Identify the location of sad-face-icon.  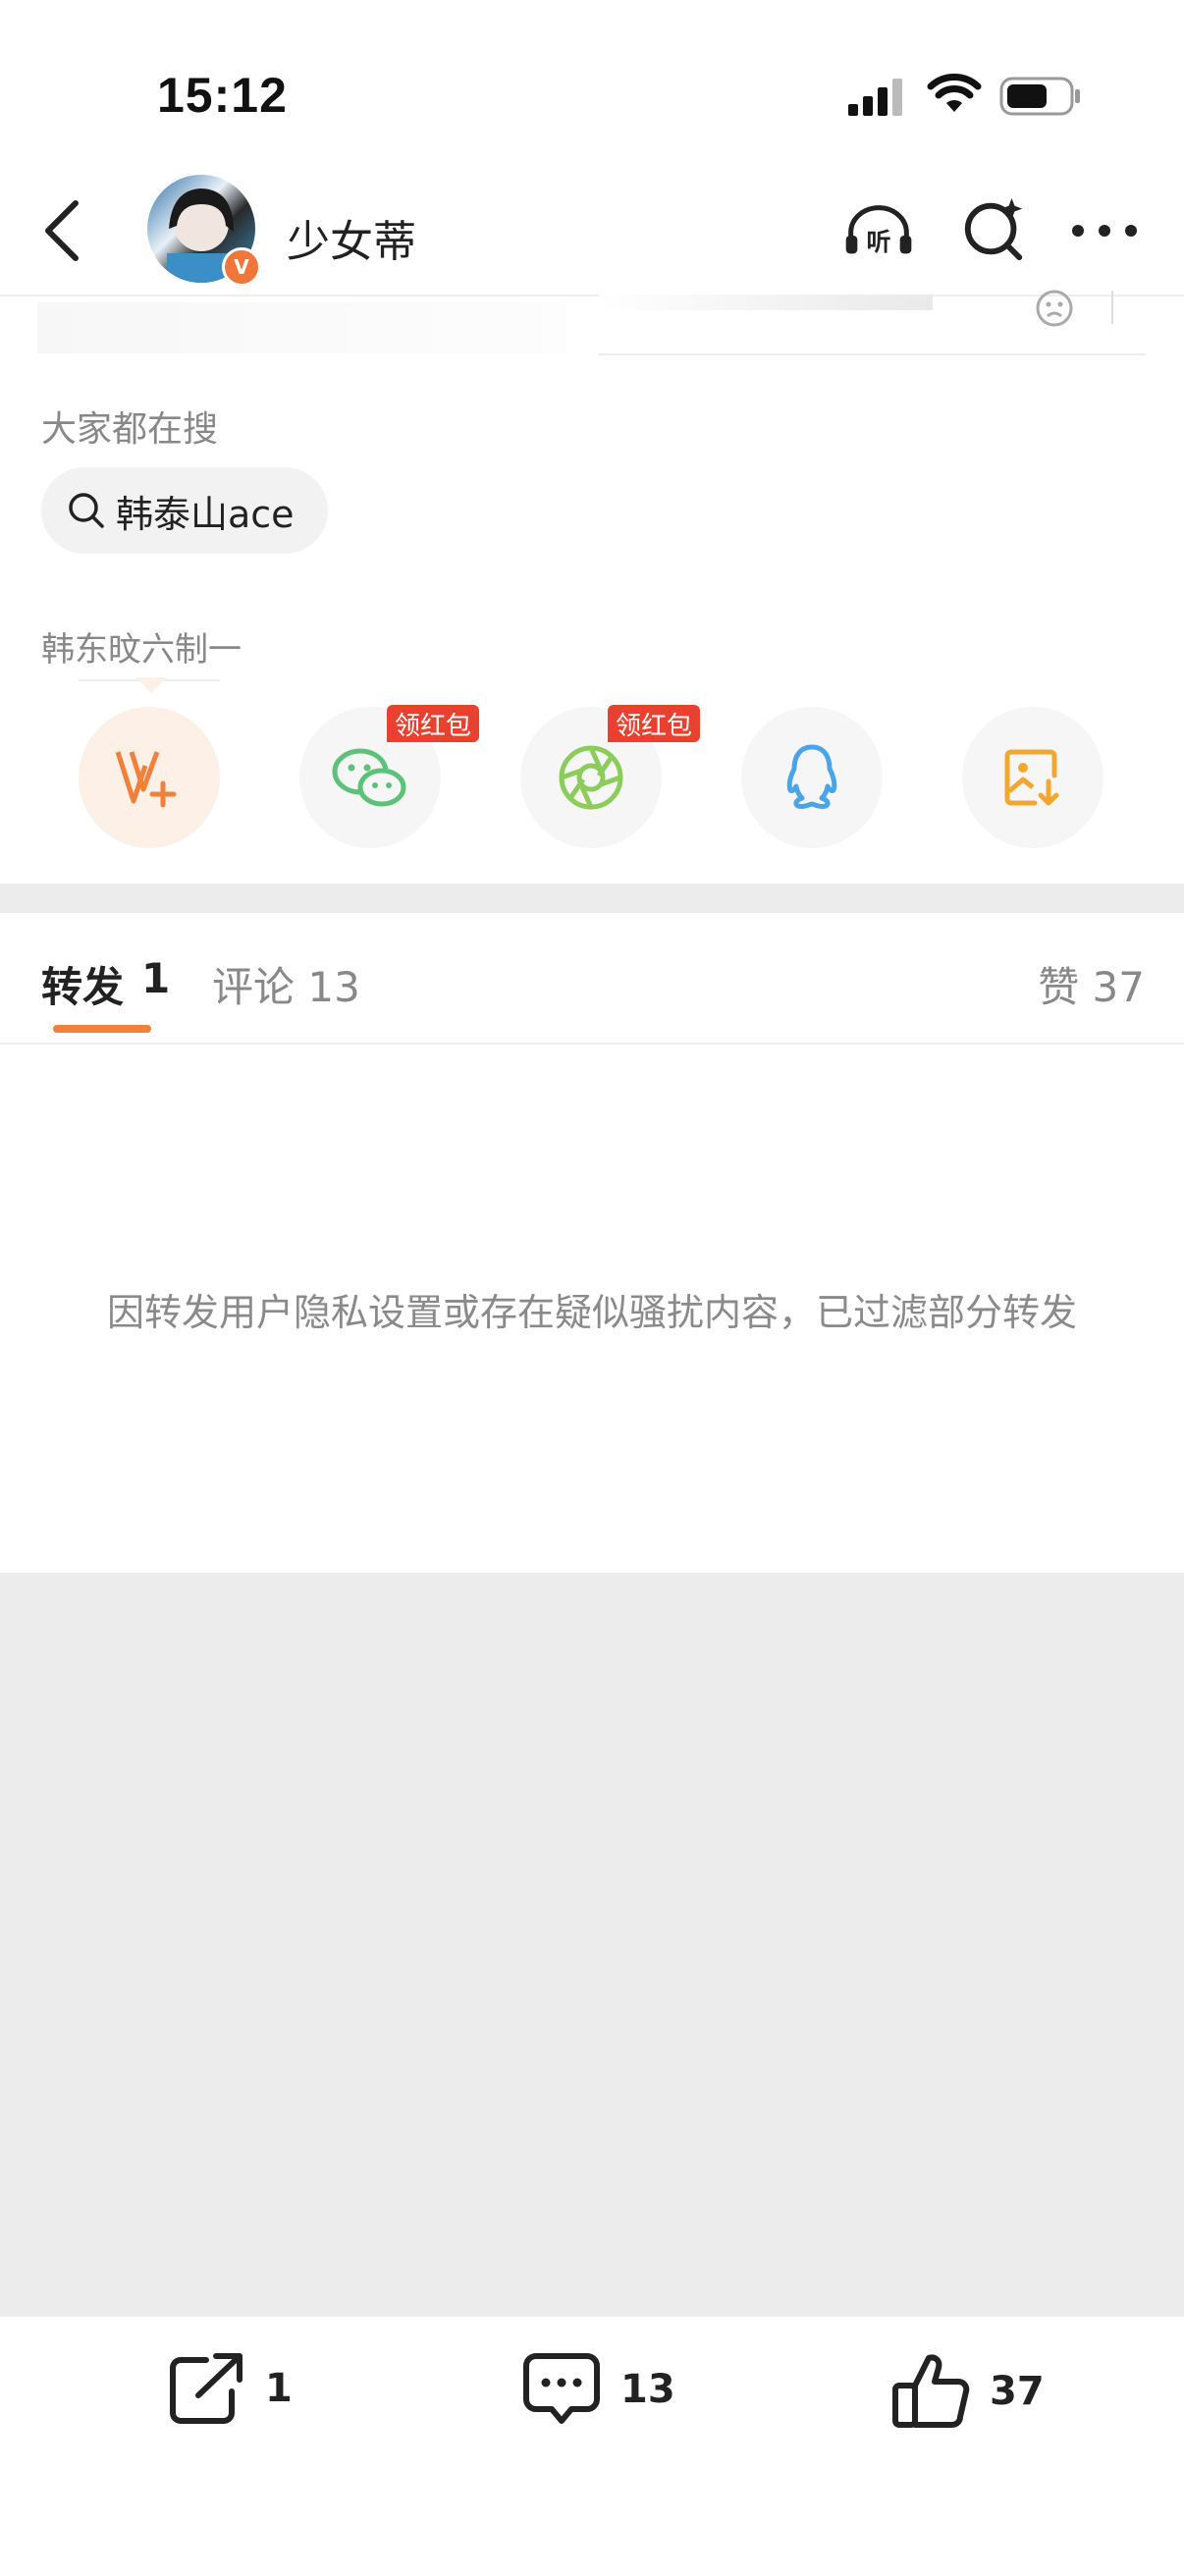
(1054, 310).